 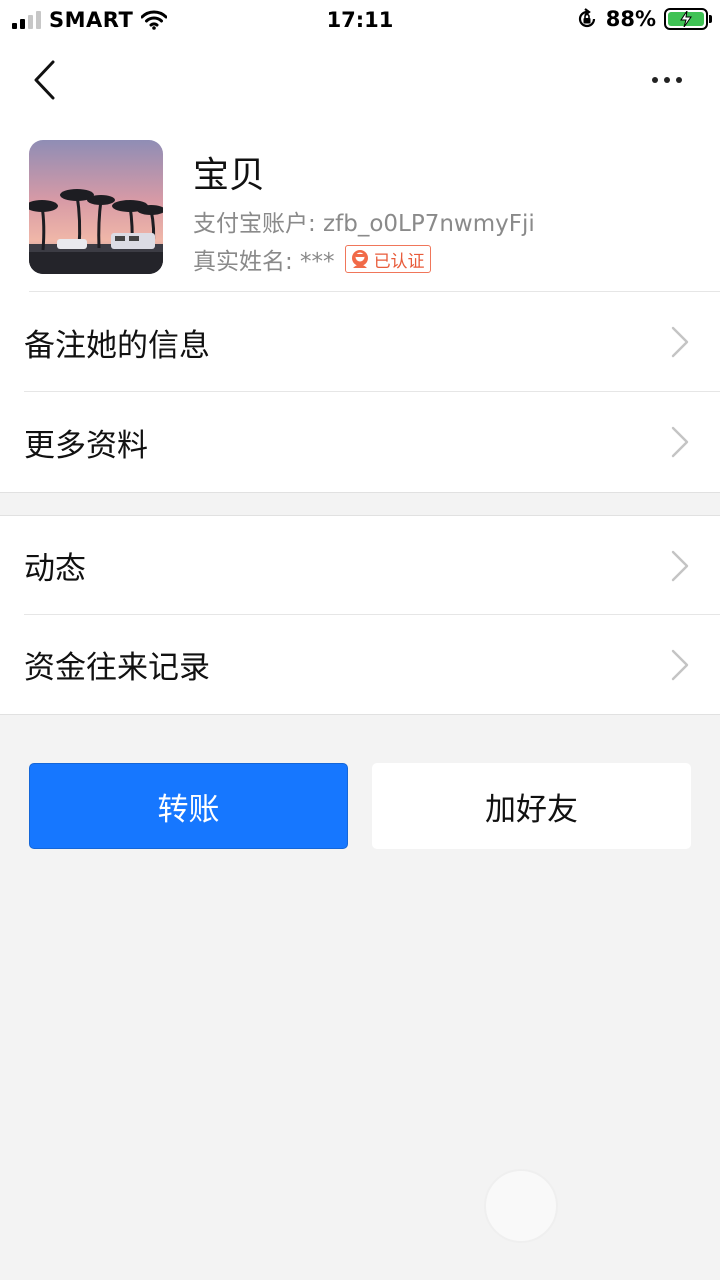 What do you see at coordinates (399, 261) in the screenshot?
I see `verified-label: 已认证` at bounding box center [399, 261].